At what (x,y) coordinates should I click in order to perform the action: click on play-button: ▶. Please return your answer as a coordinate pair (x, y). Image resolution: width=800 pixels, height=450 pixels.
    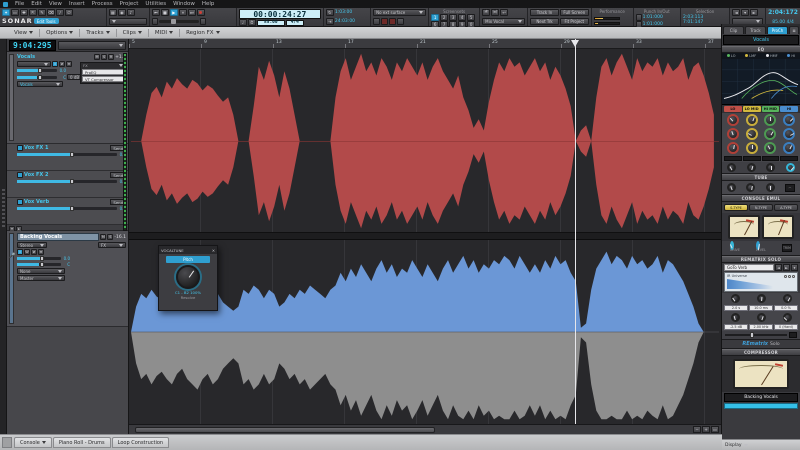
    Looking at the image, I should click on (173, 12).